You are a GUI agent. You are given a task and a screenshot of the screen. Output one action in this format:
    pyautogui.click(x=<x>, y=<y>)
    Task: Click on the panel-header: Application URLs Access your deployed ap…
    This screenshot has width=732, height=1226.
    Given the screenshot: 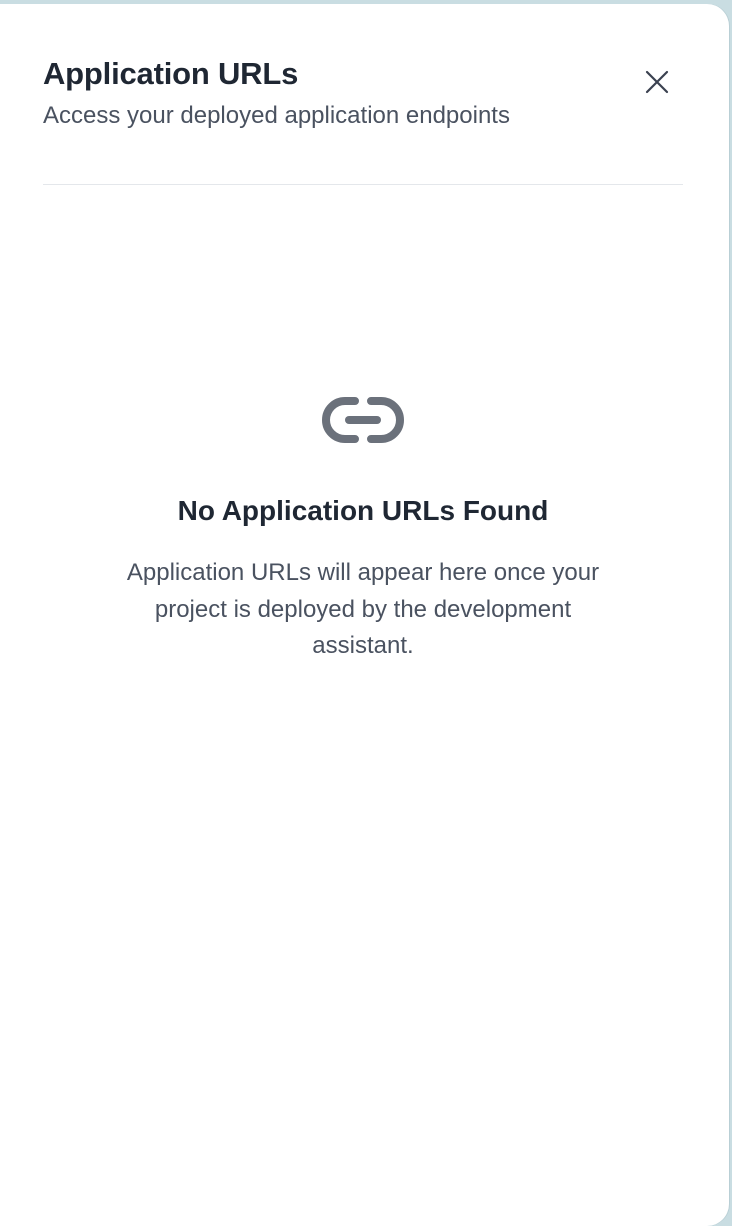 What is the action you would take?
    pyautogui.click(x=363, y=93)
    